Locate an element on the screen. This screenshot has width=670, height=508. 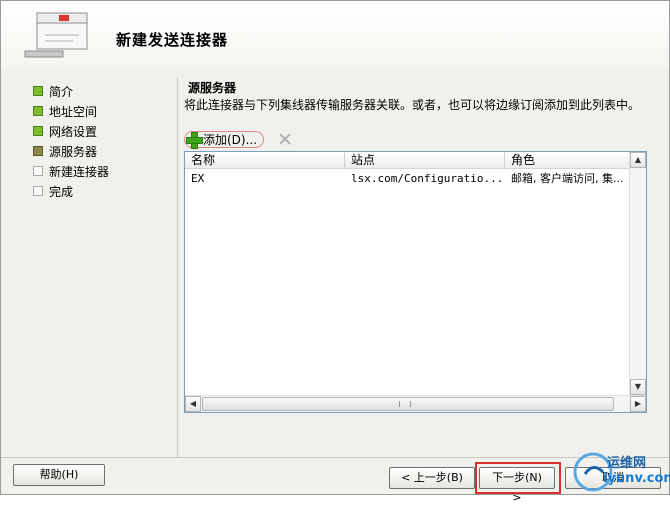
nav-step-network-settings: 网络设置 is located at coordinates (103, 131).